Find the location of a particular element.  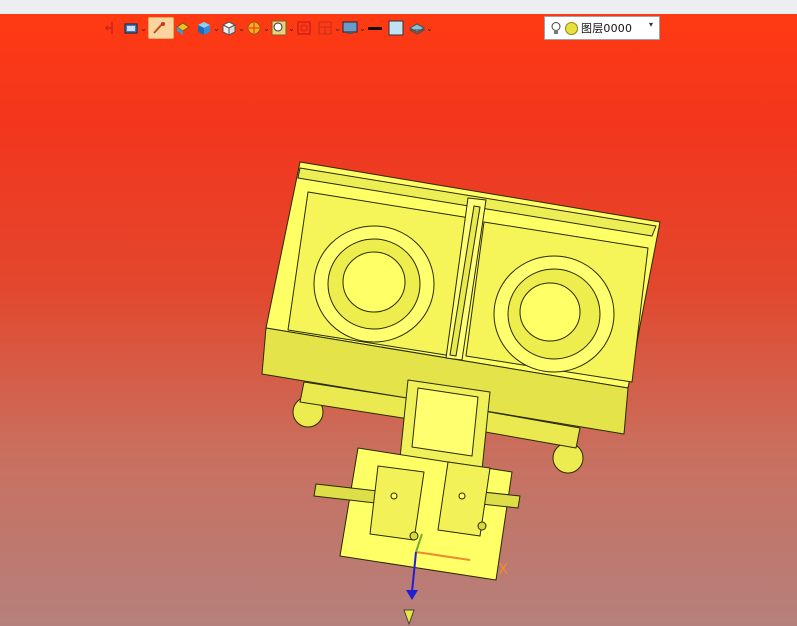

line-color-icon is located at coordinates (375, 28).